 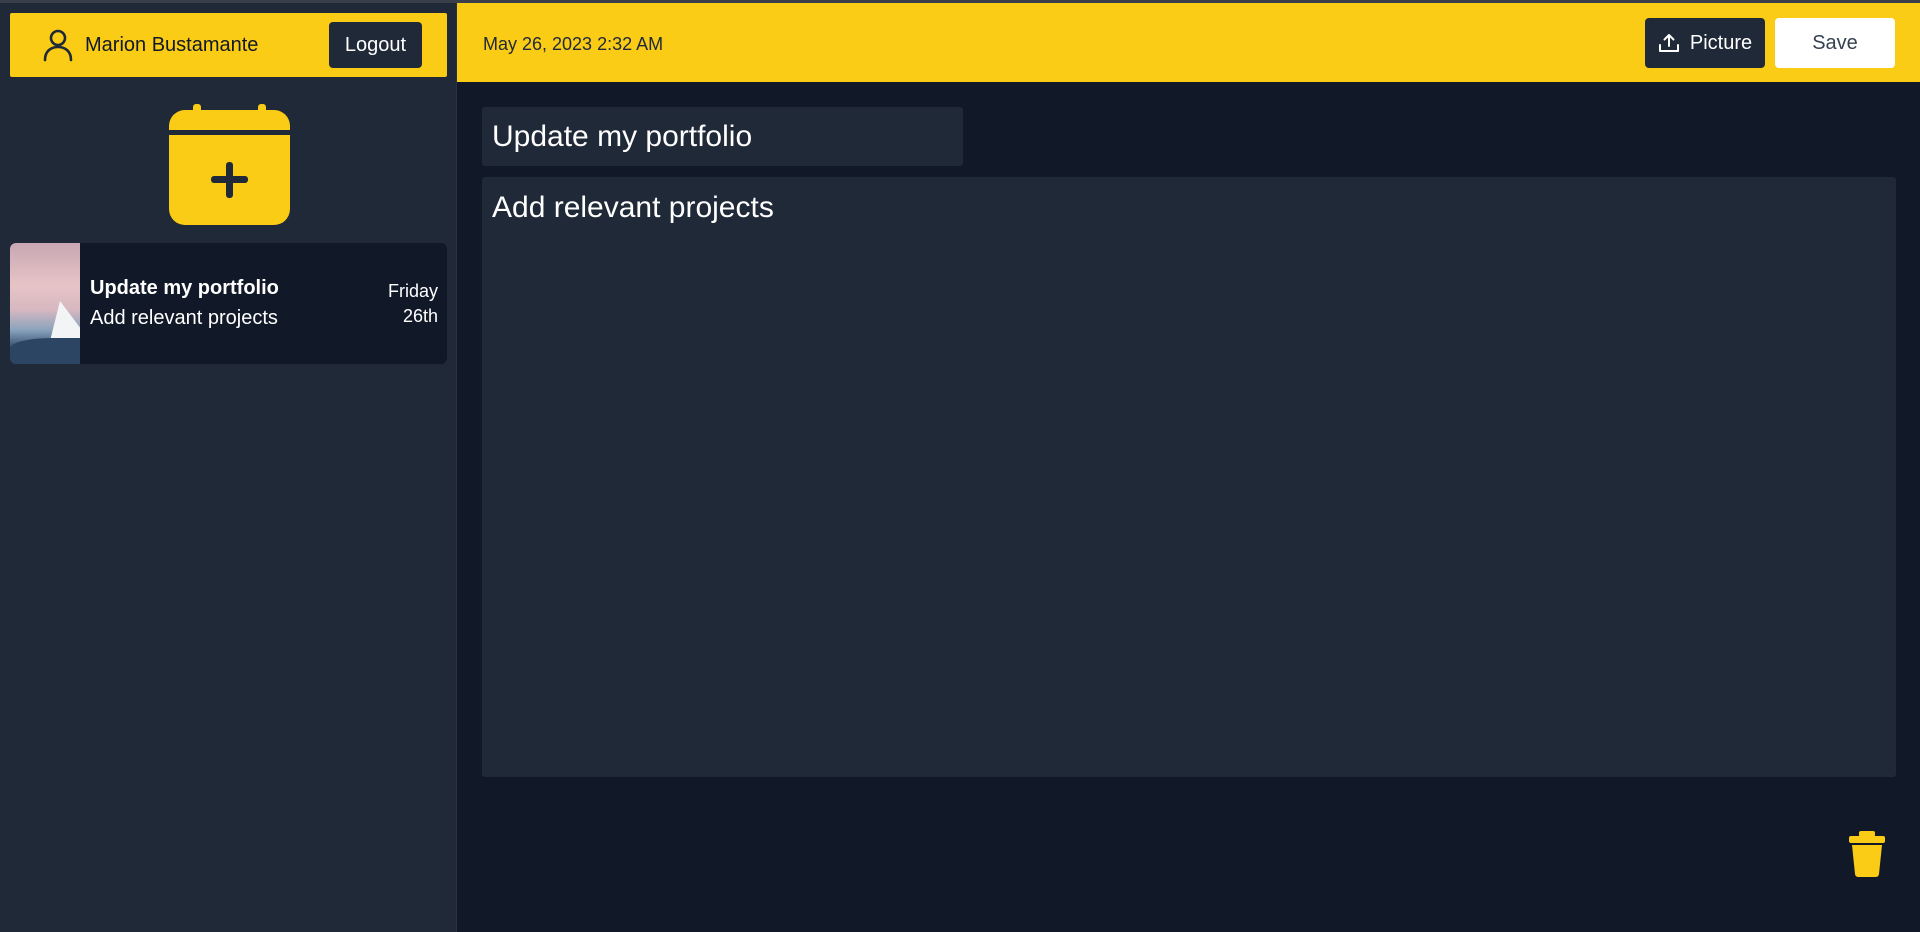 I want to click on save-button: Save, so click(x=1835, y=43).